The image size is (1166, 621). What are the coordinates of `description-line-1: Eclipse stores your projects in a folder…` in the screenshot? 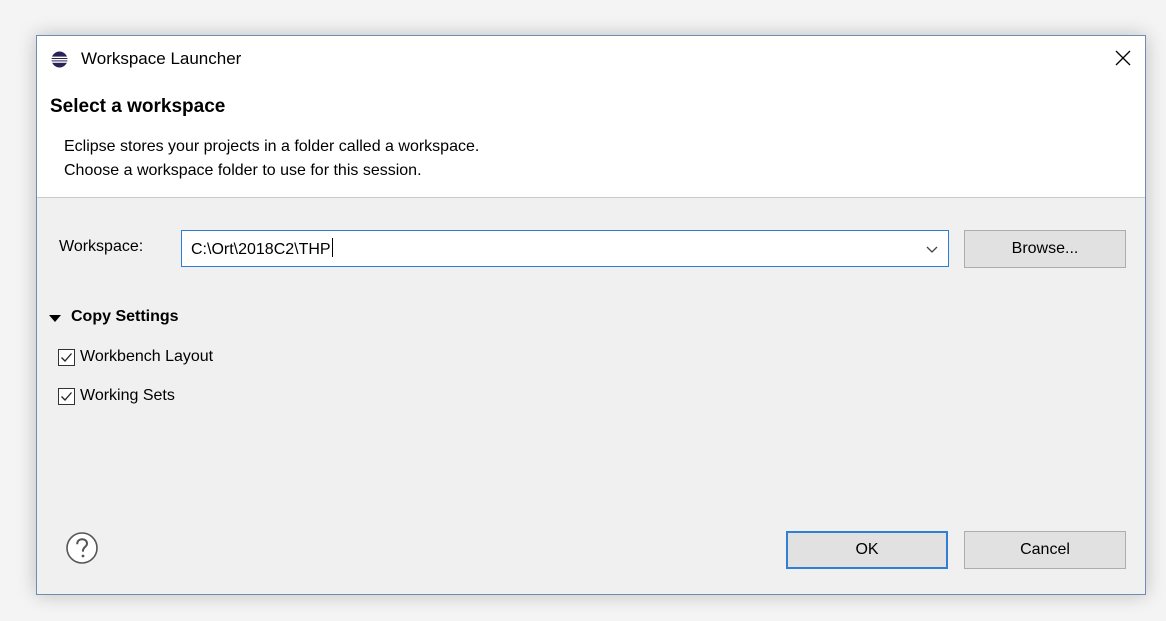 It's located at (272, 146).